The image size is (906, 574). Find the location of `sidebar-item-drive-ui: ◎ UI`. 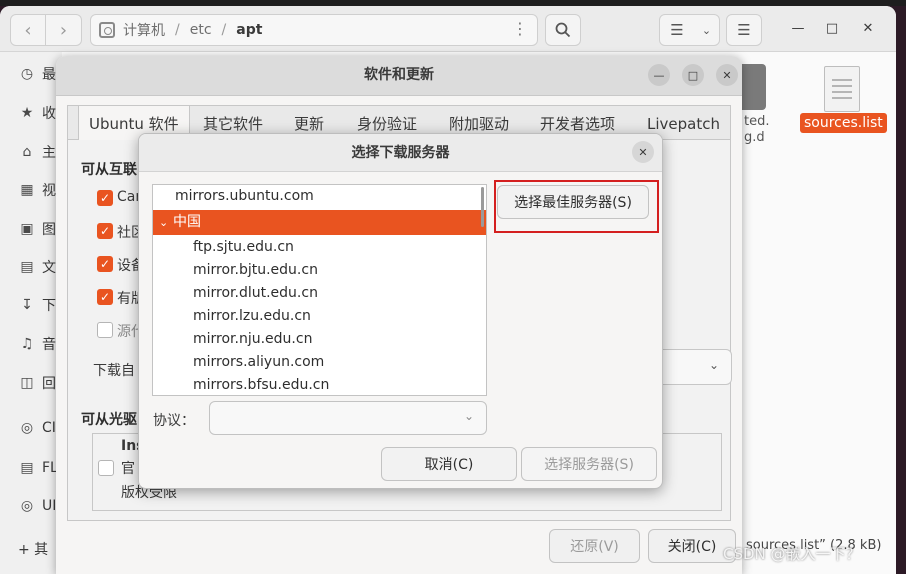

sidebar-item-drive-ui: ◎ UI is located at coordinates (37, 506).